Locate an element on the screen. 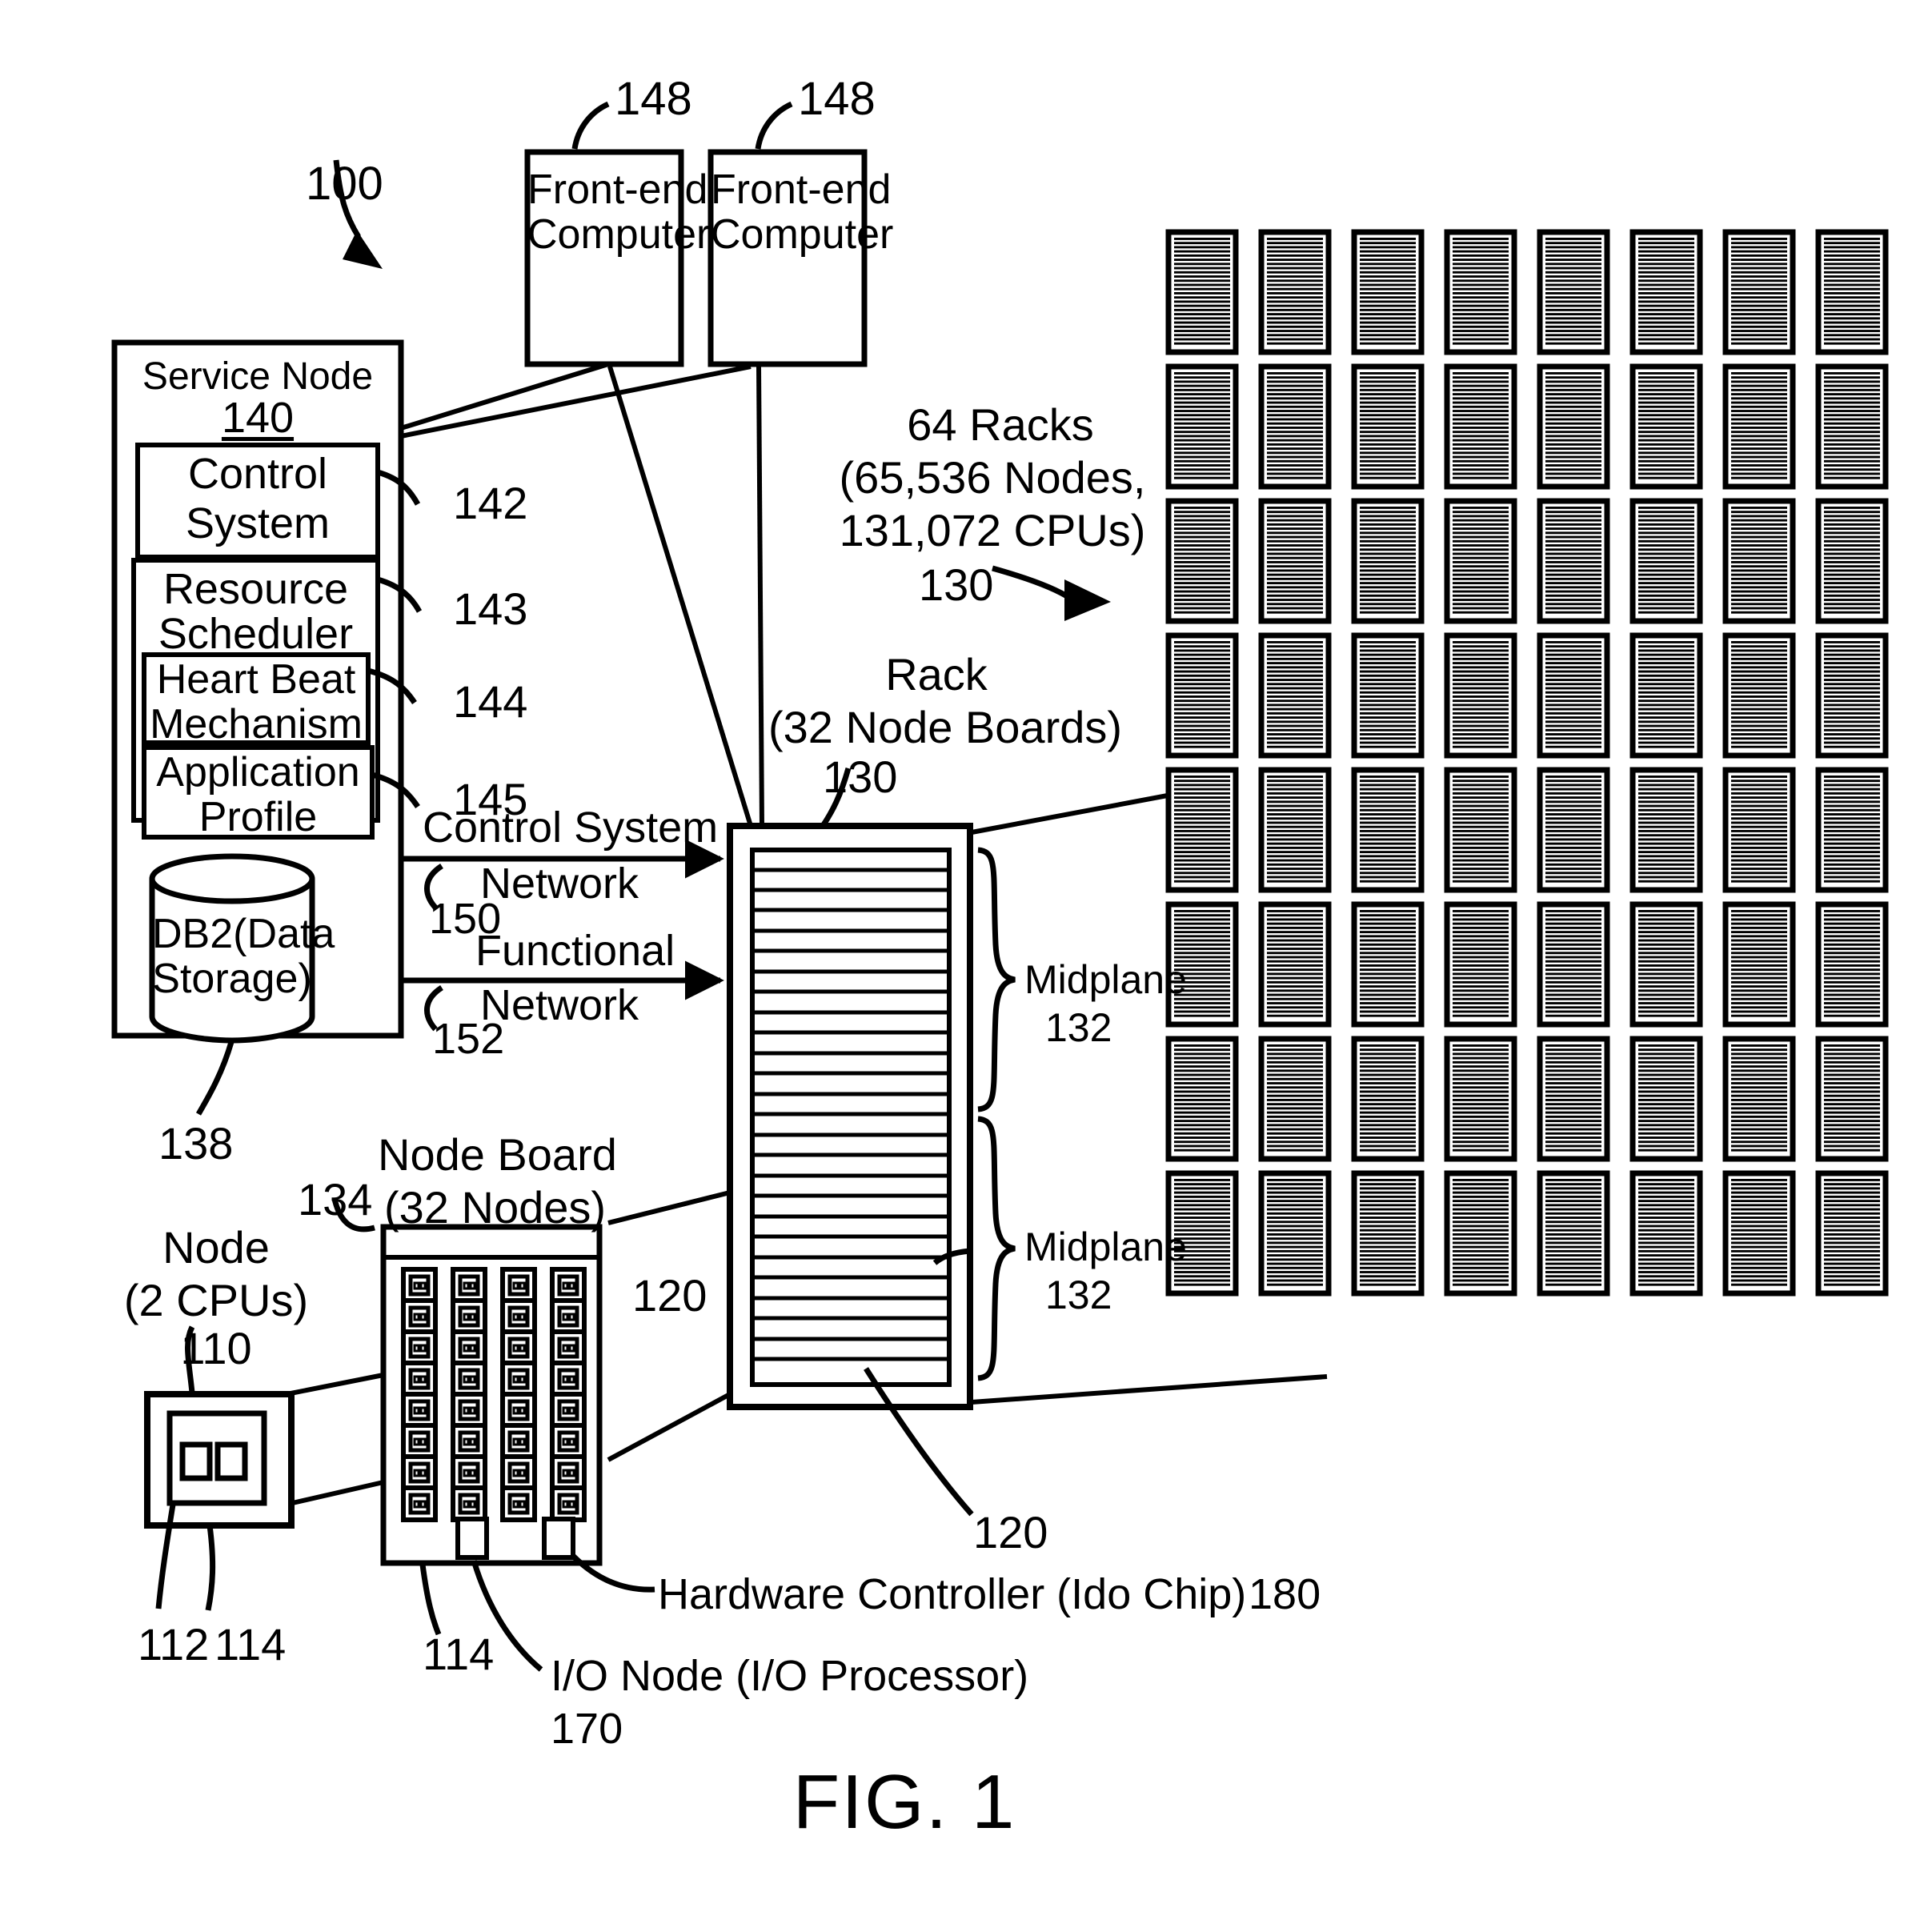 The height and width of the screenshot is (1932, 1920). front-end-ref-right: 148 is located at coordinates (837, 99).